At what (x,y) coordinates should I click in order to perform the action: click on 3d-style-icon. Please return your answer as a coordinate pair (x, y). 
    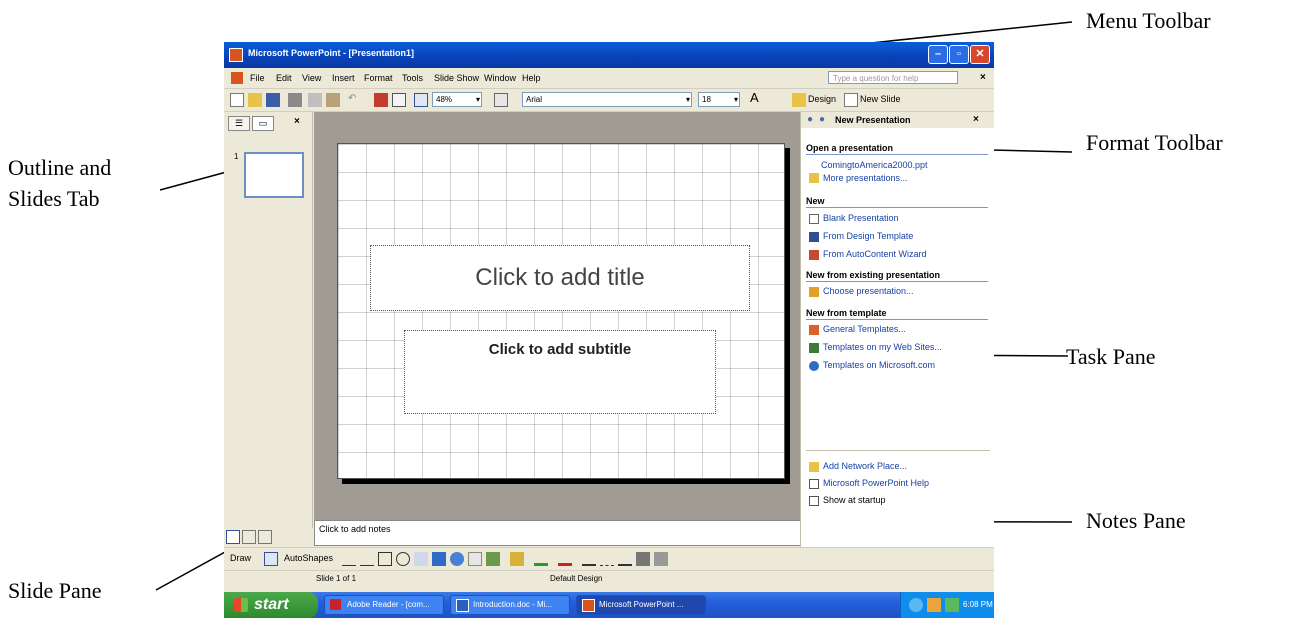
    Looking at the image, I should click on (661, 559).